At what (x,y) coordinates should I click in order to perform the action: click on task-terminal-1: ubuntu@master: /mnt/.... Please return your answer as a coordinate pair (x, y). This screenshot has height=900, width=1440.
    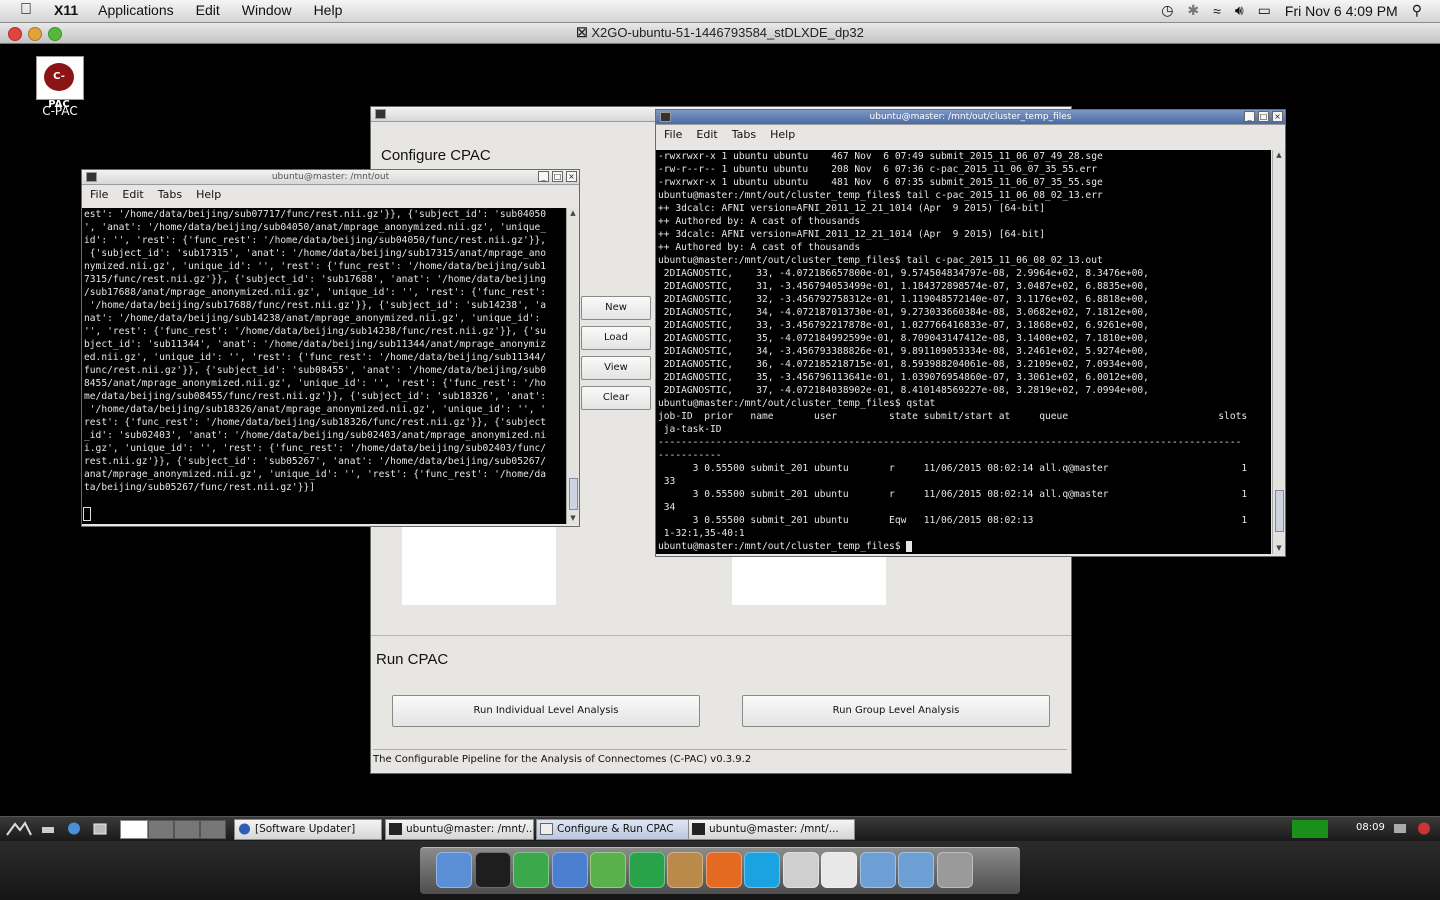
    Looking at the image, I should click on (459, 829).